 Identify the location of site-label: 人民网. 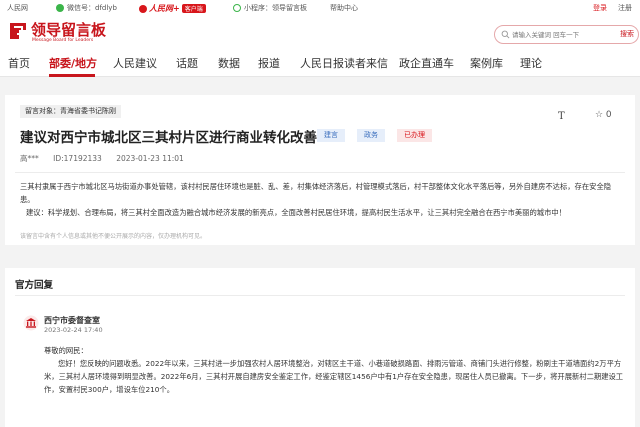
(17, 8).